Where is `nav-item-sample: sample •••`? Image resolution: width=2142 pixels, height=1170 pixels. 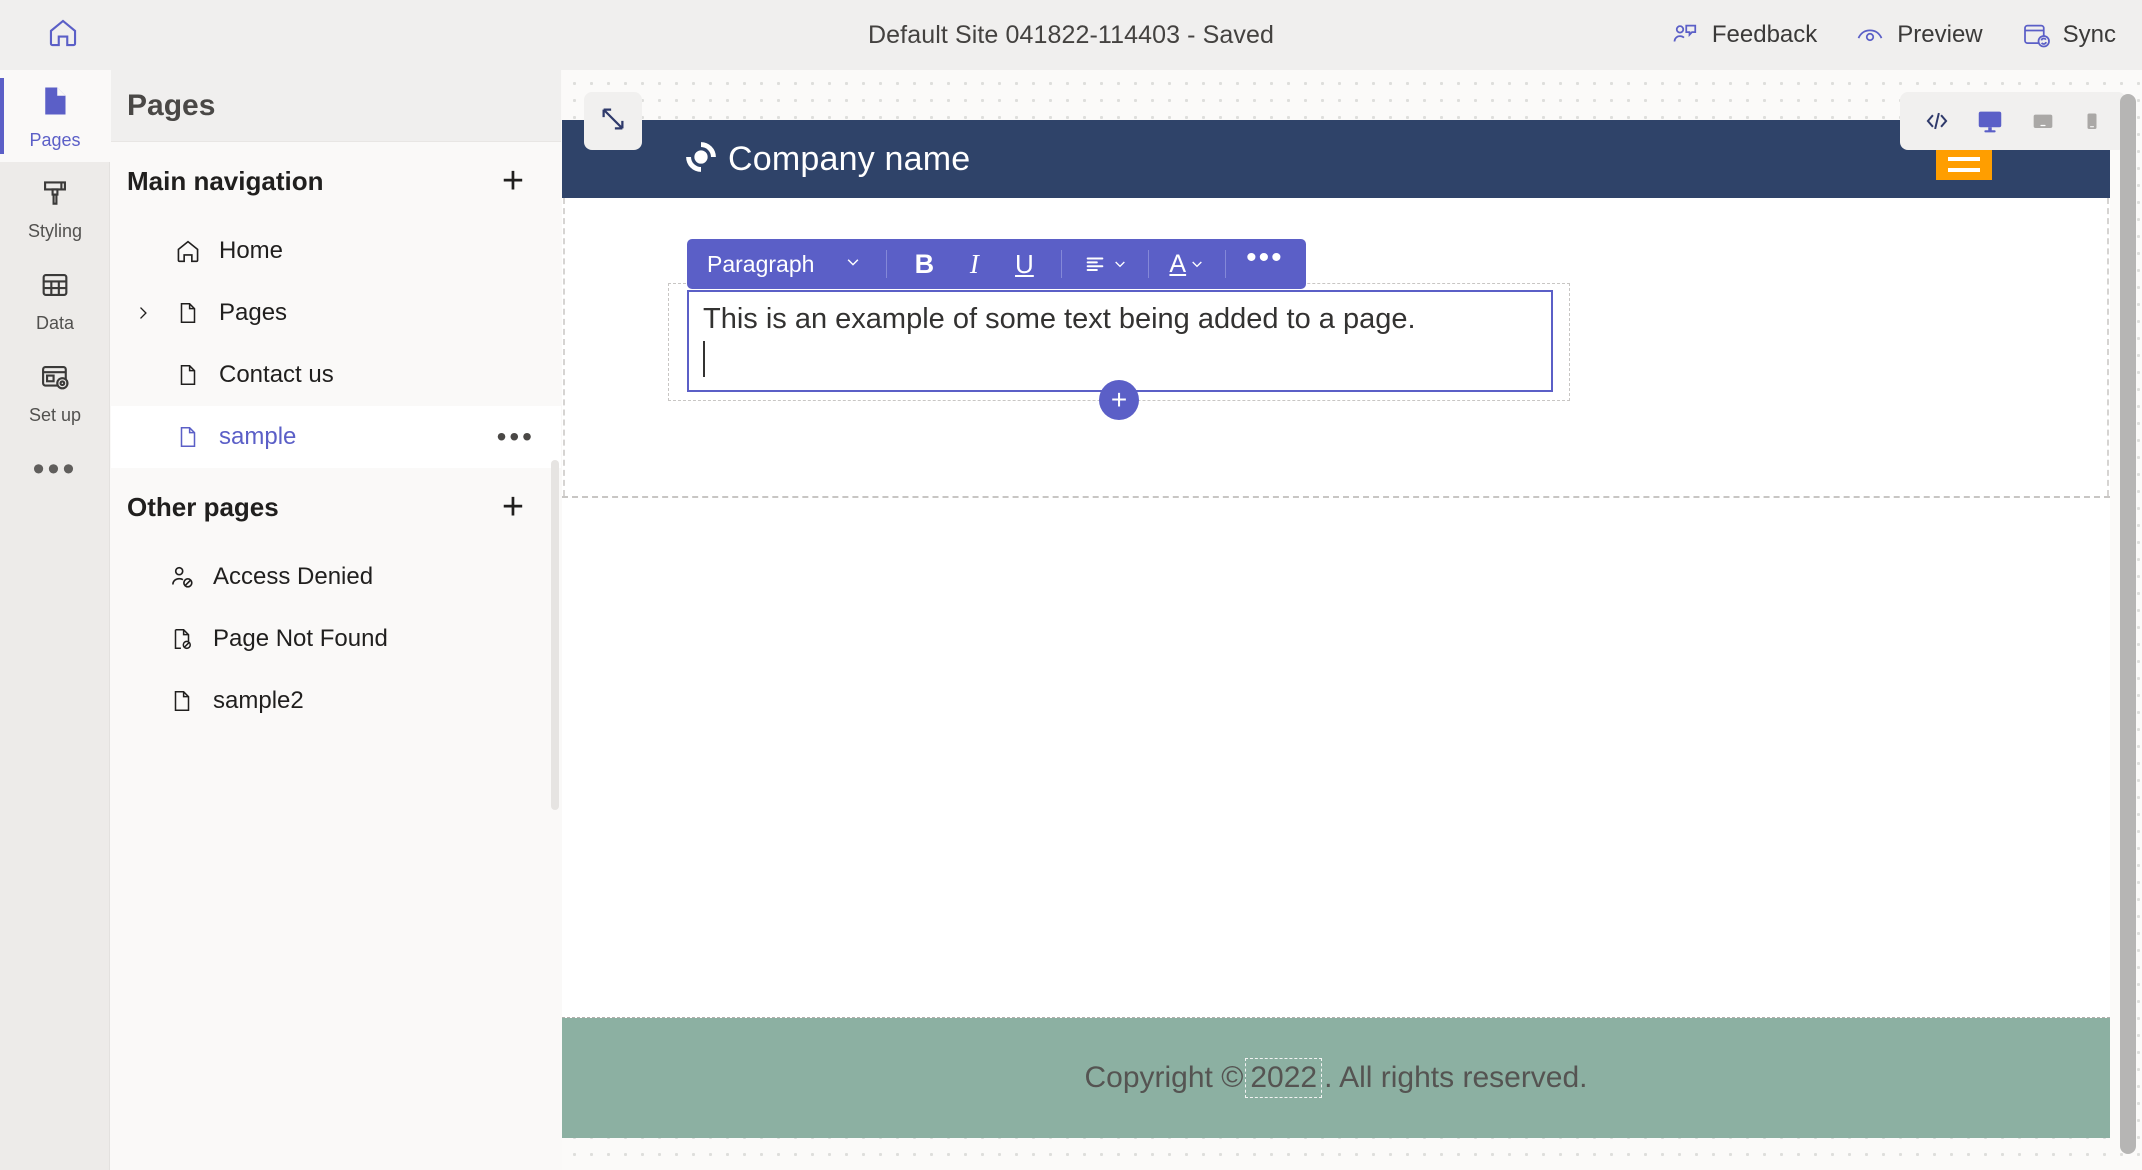 nav-item-sample: sample ••• is located at coordinates (336, 437).